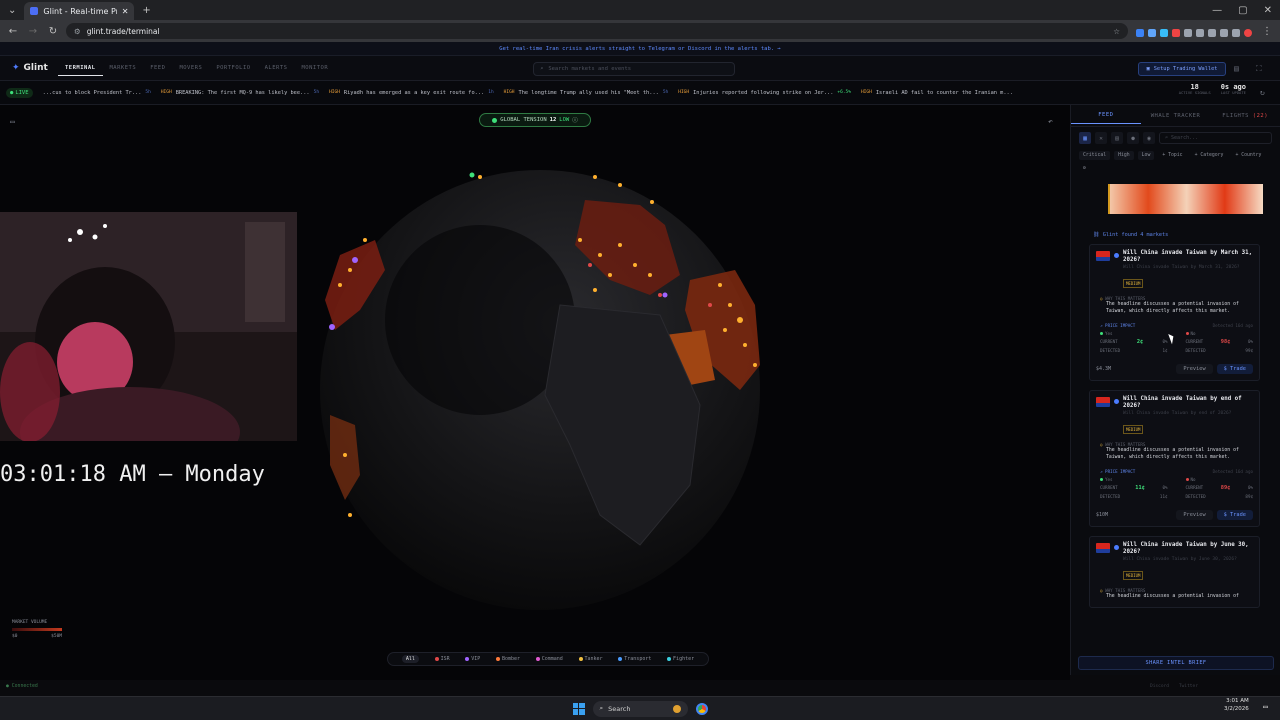 The height and width of the screenshot is (720, 1280). Describe the element at coordinates (1172, 155) in the screenshot. I see `chip-topic: + Topic` at that location.